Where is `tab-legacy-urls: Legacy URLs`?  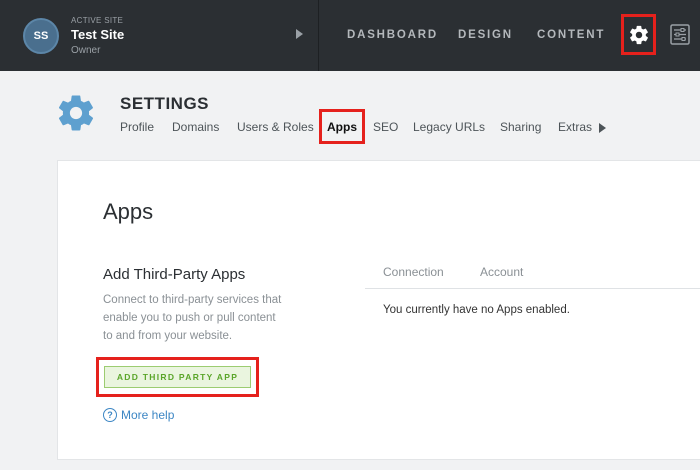 tab-legacy-urls: Legacy URLs is located at coordinates (449, 127).